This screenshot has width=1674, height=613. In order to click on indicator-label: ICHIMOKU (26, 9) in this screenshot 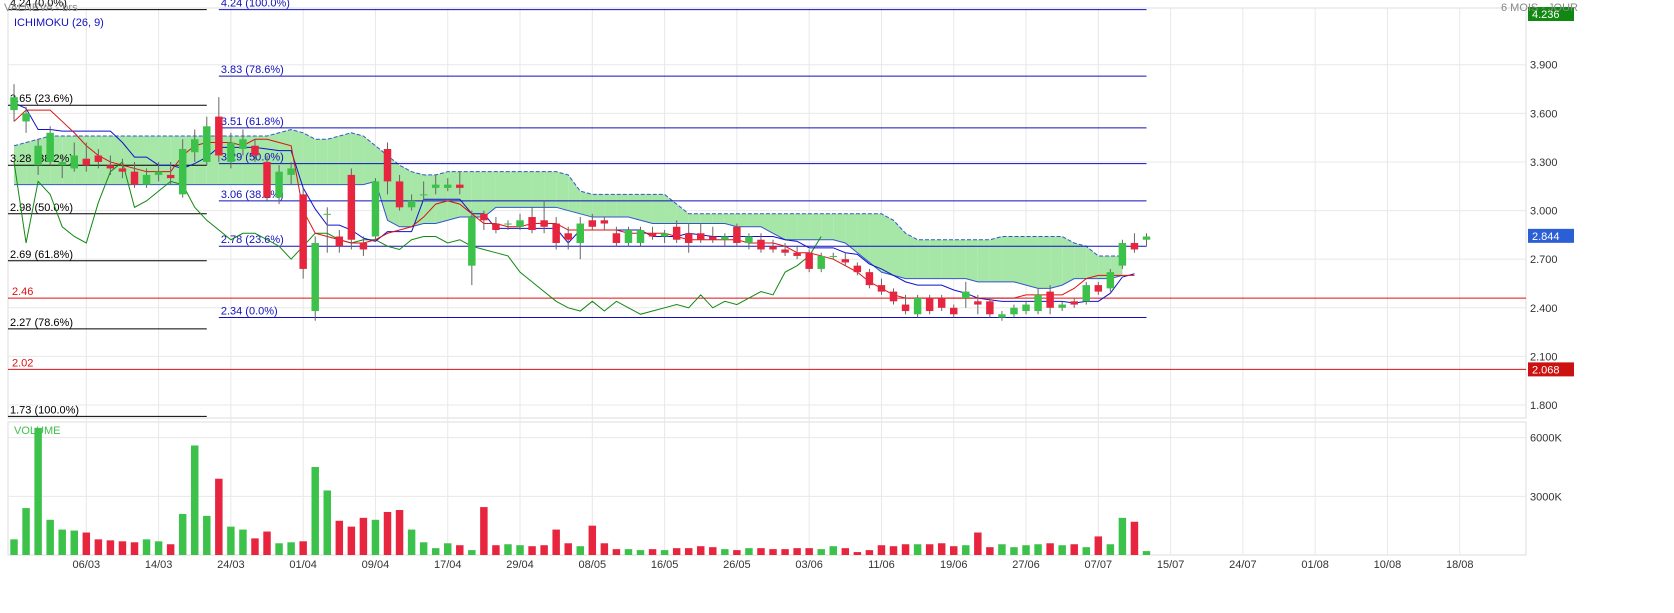, I will do `click(59, 23)`.